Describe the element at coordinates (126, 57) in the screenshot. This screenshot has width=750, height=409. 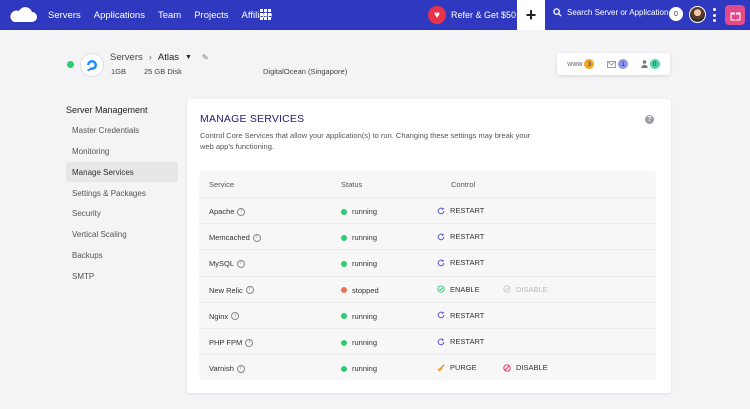
I see `breadcrumb-servers: Servers` at that location.